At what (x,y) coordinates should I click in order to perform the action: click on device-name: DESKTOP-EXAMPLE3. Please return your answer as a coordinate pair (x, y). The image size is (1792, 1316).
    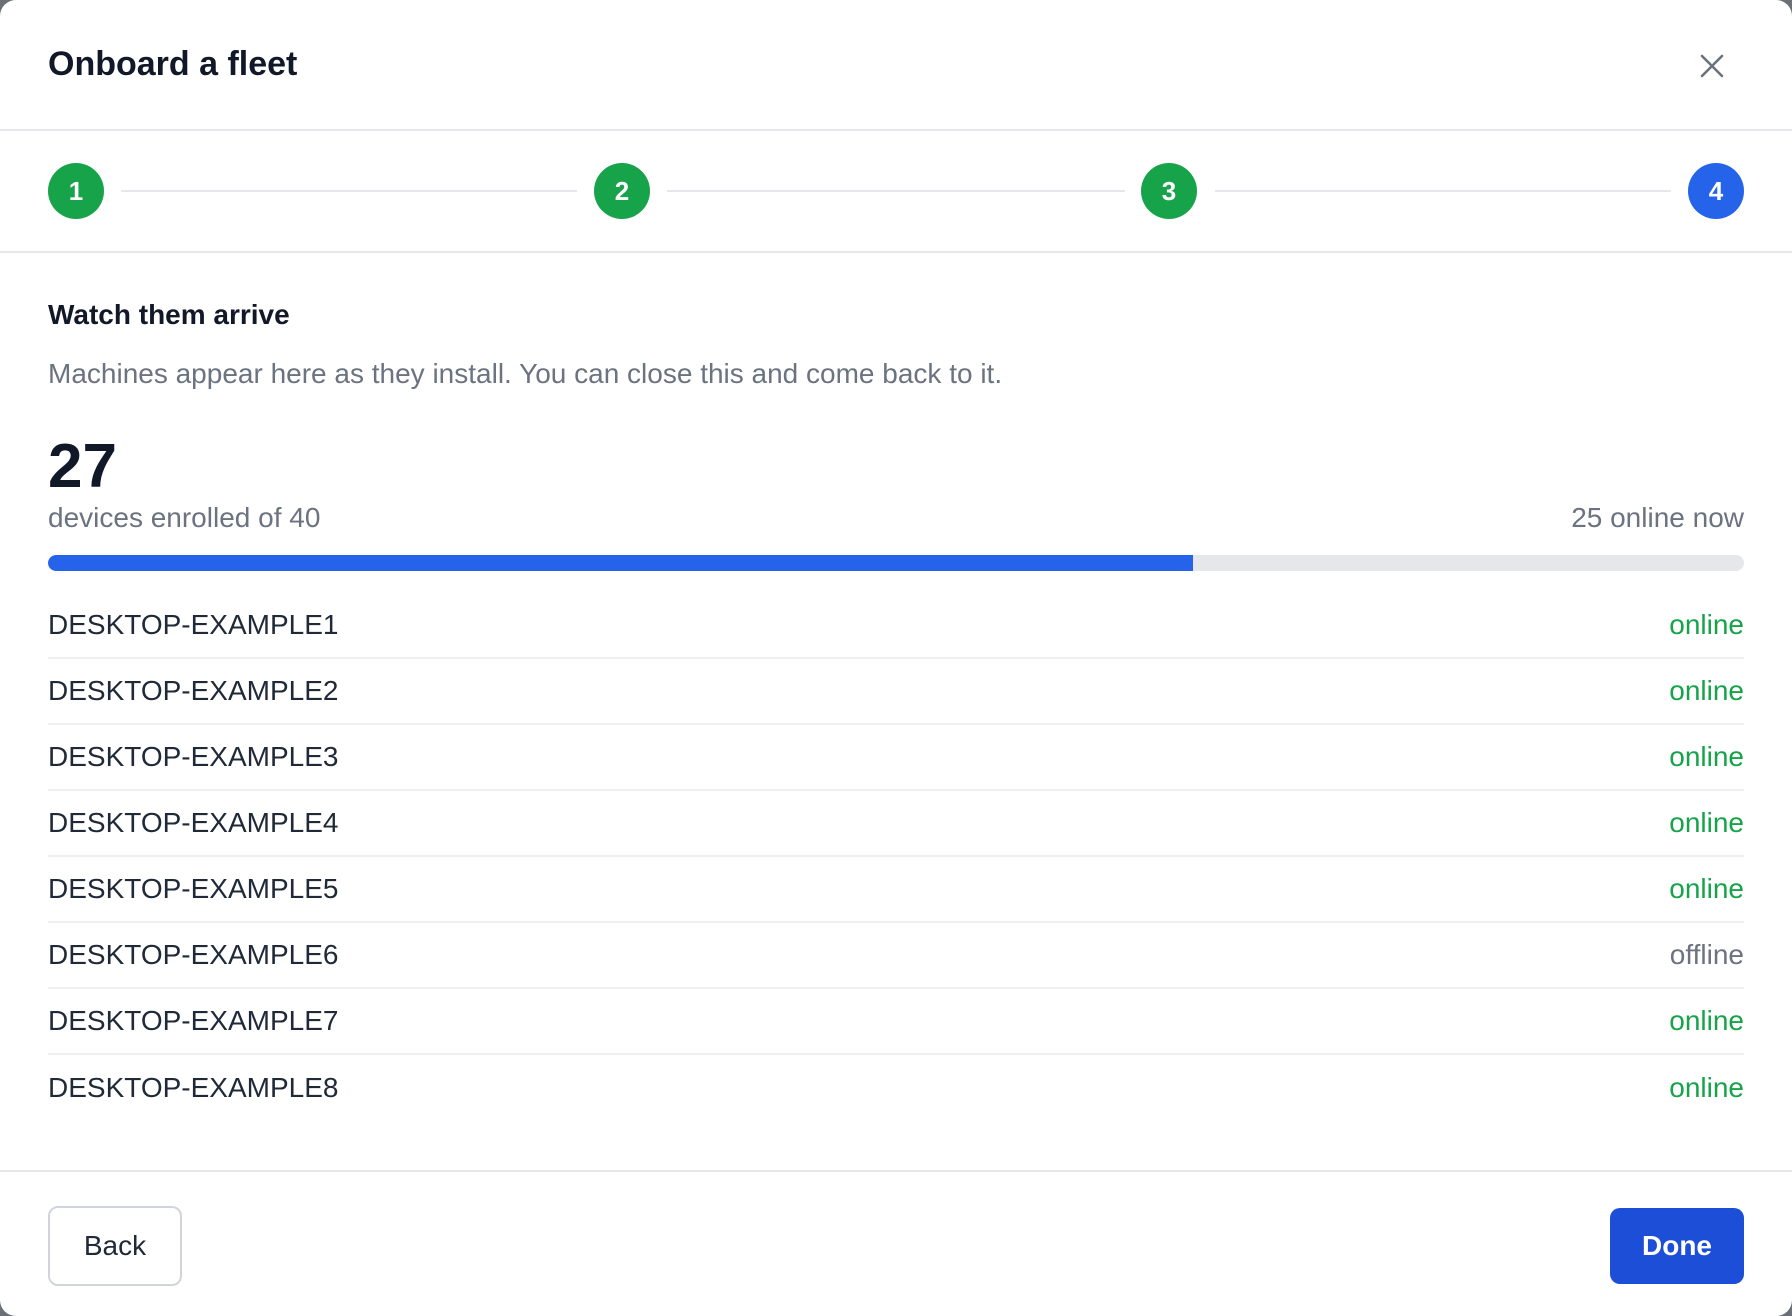
    Looking at the image, I should click on (193, 756).